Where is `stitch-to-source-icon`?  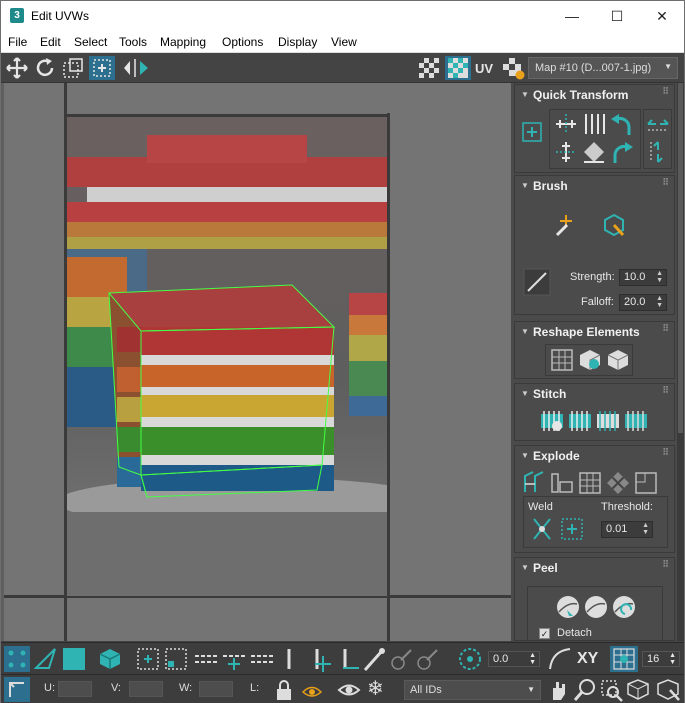 stitch-to-source-icon is located at coordinates (636, 421).